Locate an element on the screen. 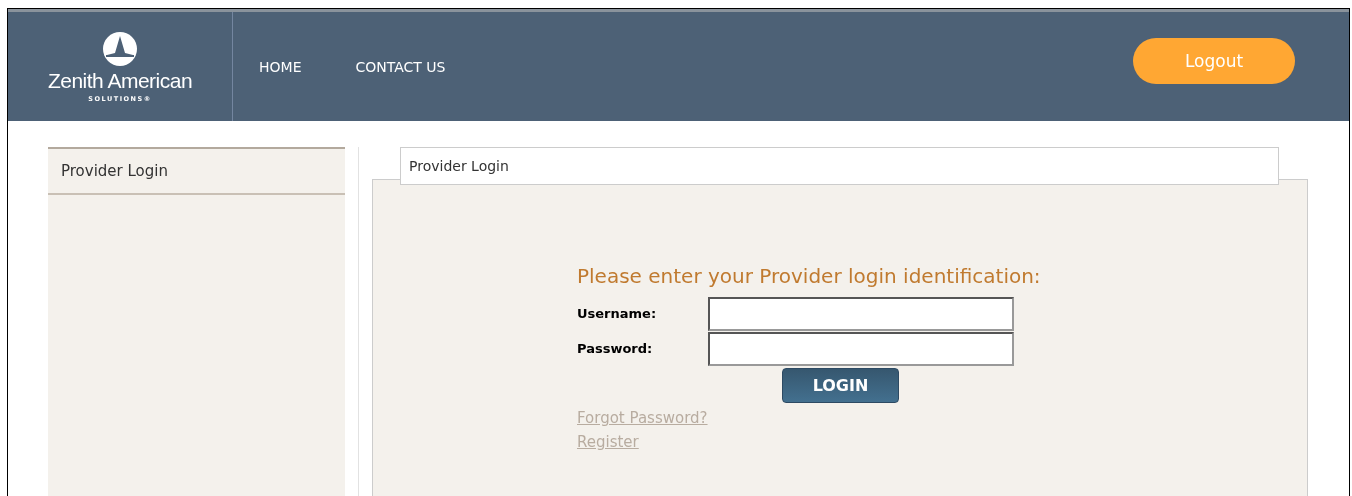 The image size is (1352, 496). login-heading: Please enter your Provider login identification: is located at coordinates (809, 276).